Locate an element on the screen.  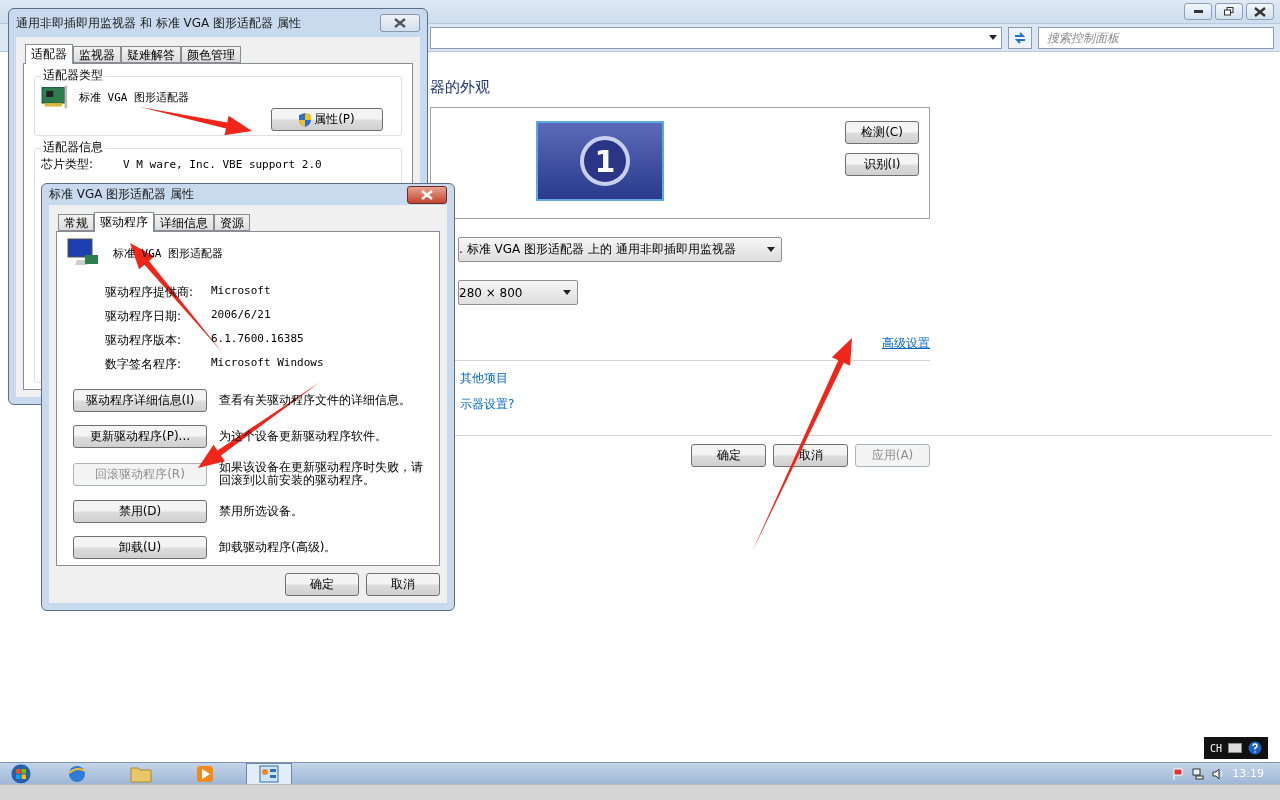
minimize-icon is located at coordinates (1198, 11).